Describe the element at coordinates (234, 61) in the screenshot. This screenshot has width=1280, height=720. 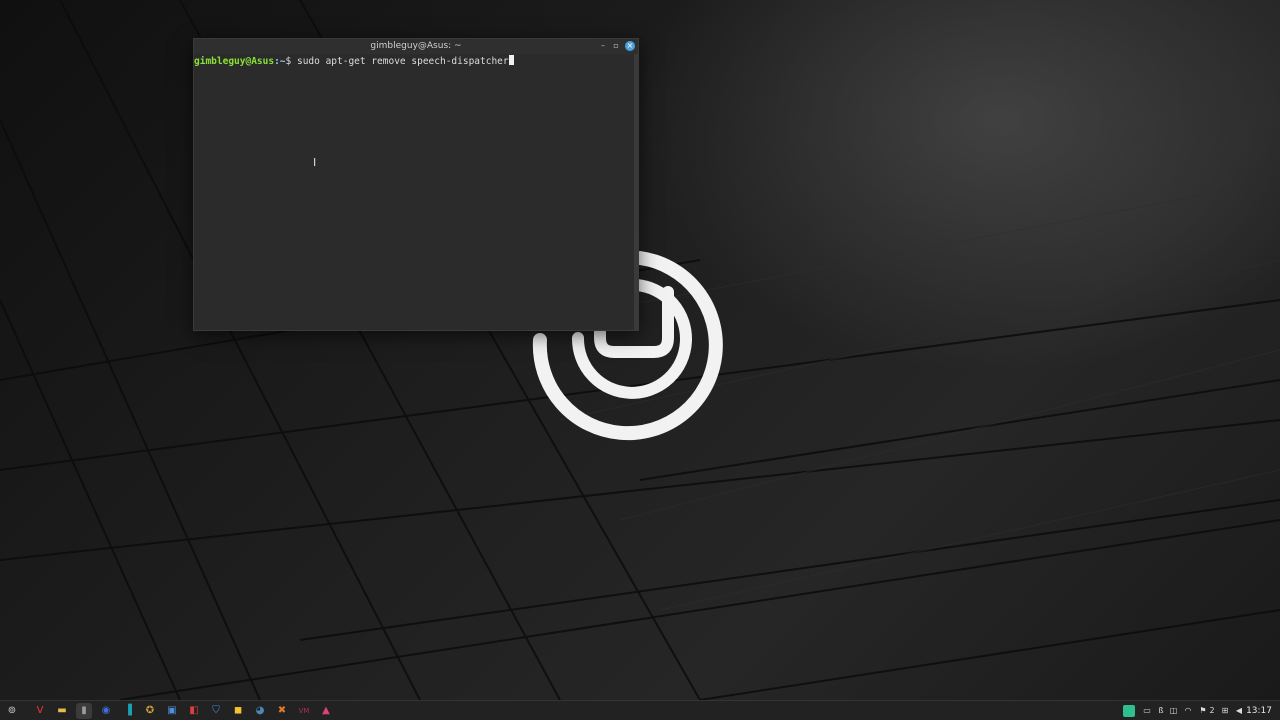
I see `prompt-user: gimbleguy@Asus` at that location.